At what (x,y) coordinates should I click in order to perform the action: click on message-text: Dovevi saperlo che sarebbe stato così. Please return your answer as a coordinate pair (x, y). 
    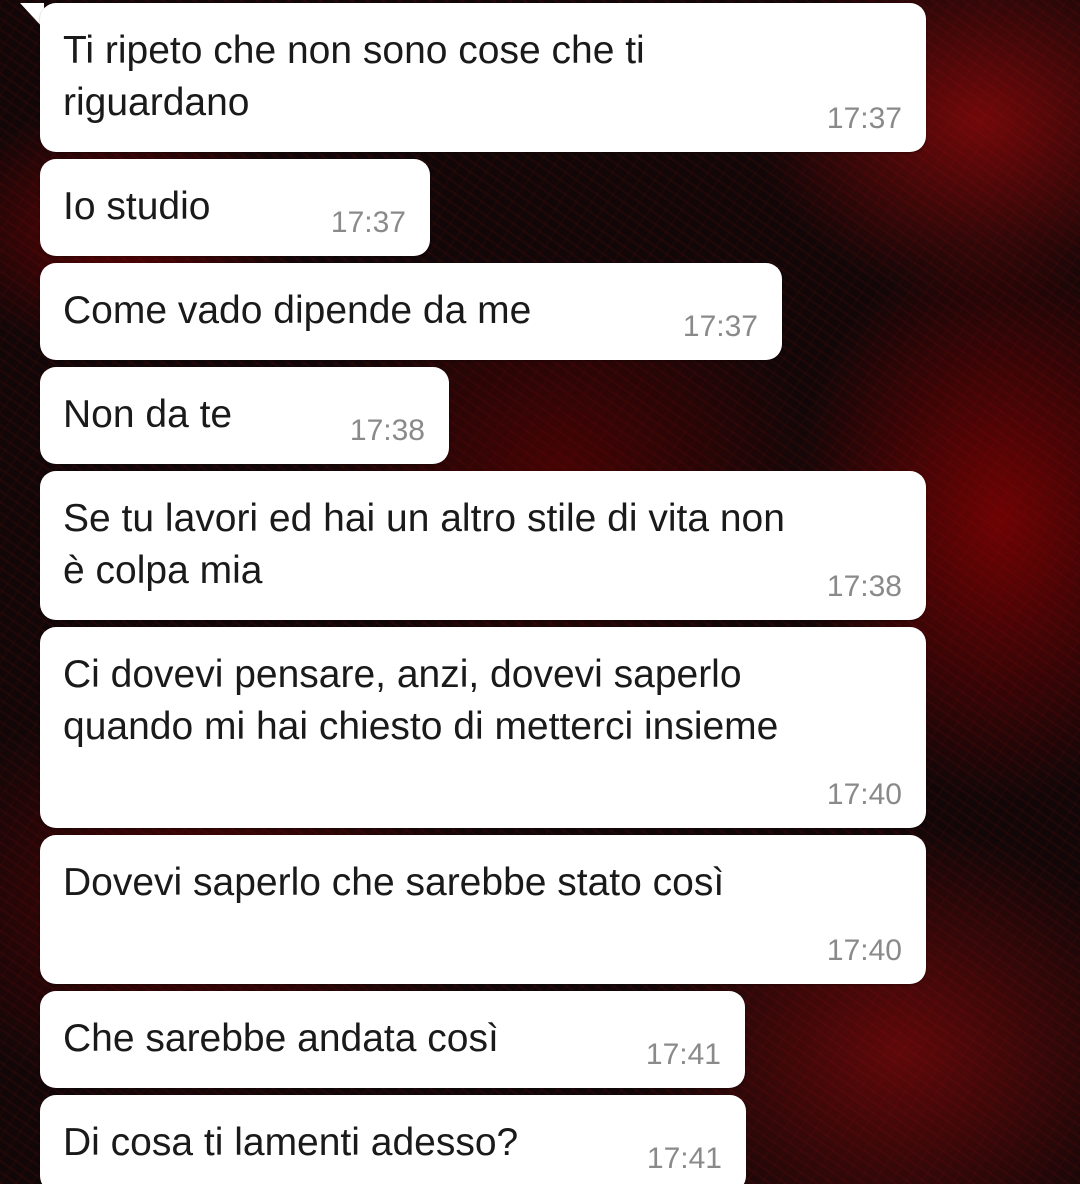
    Looking at the image, I should click on (394, 882).